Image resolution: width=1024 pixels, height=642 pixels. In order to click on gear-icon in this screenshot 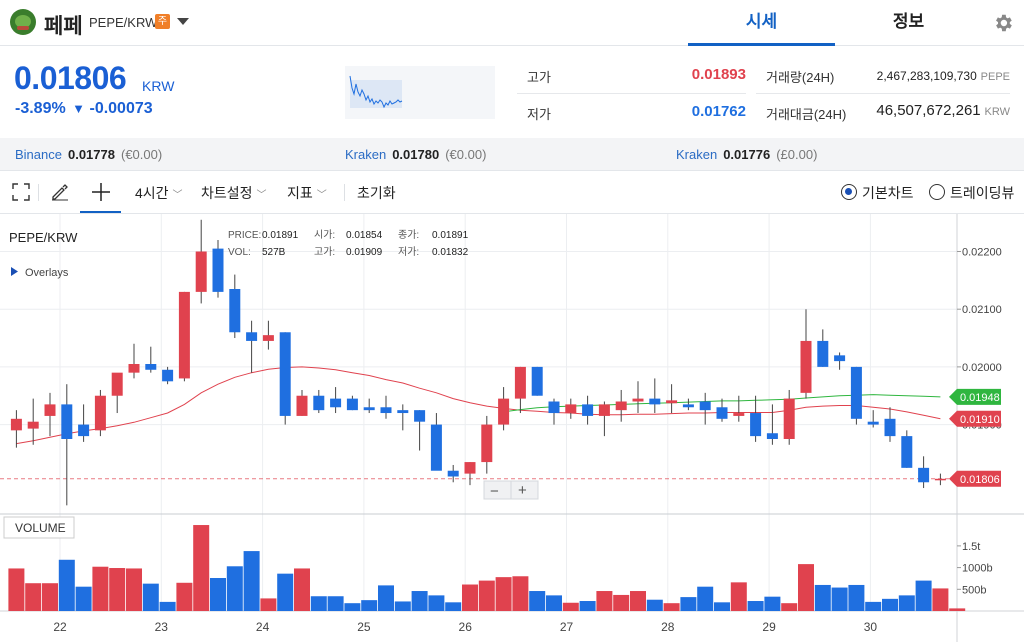, I will do `click(1003, 23)`.